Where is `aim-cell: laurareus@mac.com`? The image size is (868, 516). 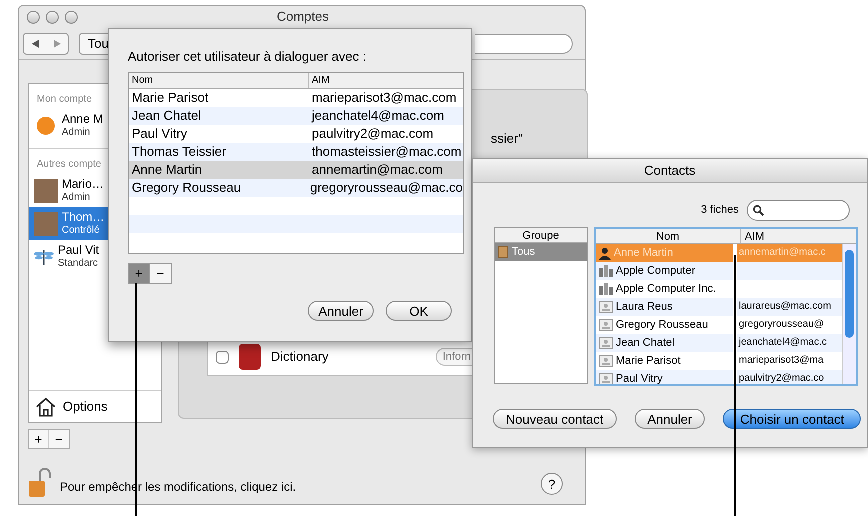 aim-cell: laurareus@mac.com is located at coordinates (789, 307).